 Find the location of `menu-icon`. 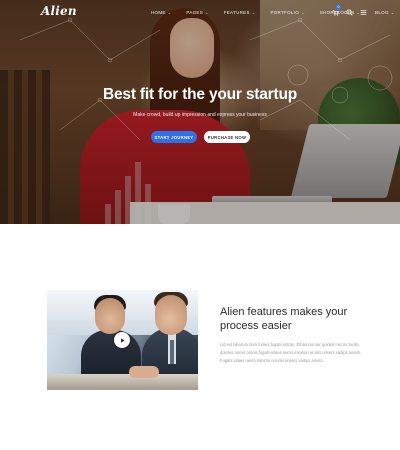

menu-icon is located at coordinates (363, 12).